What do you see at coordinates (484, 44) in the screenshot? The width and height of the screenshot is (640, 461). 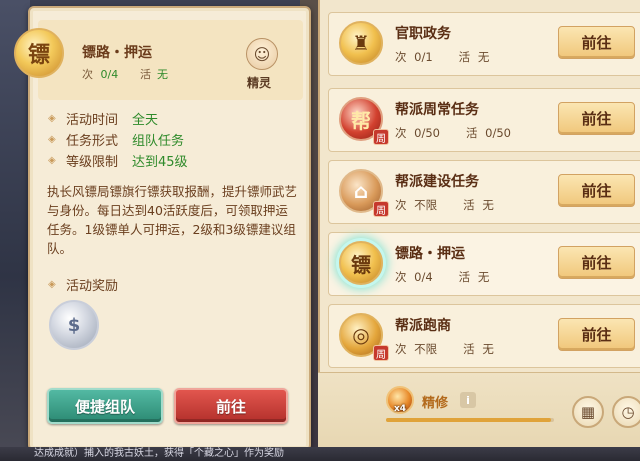 I see `task-card: ♜ 官职政务 次 0/1 活 无 前往` at bounding box center [484, 44].